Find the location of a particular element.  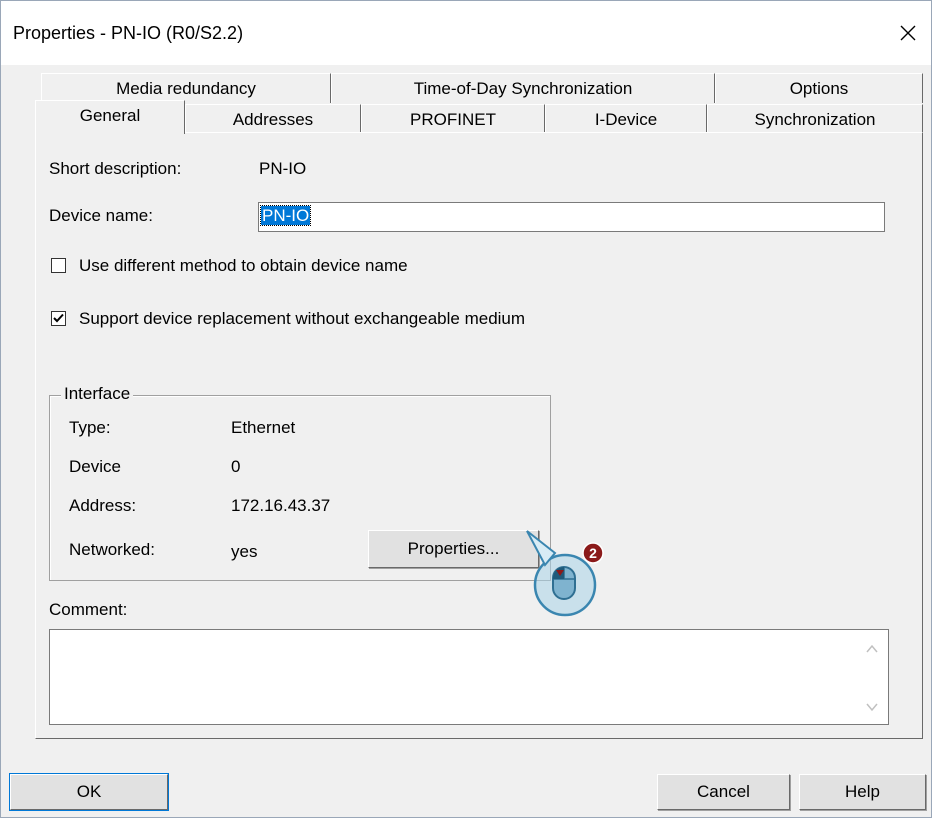

tab-general: General is located at coordinates (110, 117).